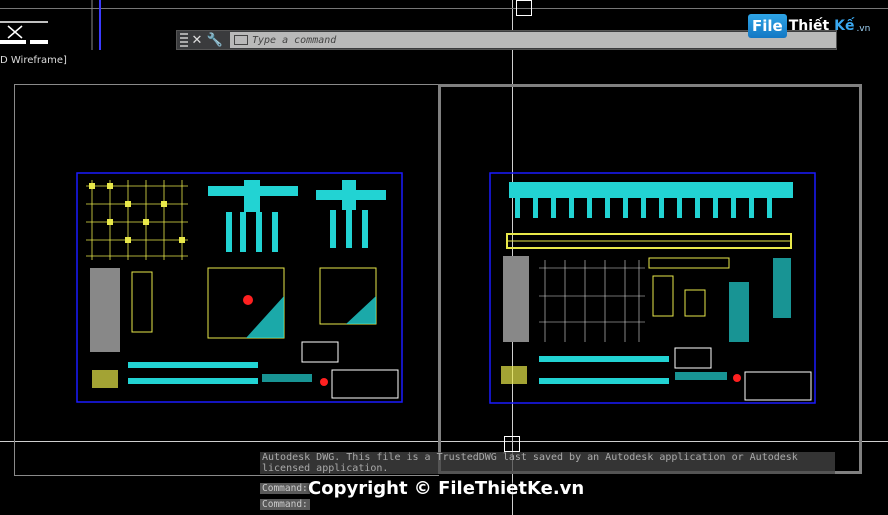 The image size is (888, 515). I want to click on command-input: Type a command, so click(533, 40).